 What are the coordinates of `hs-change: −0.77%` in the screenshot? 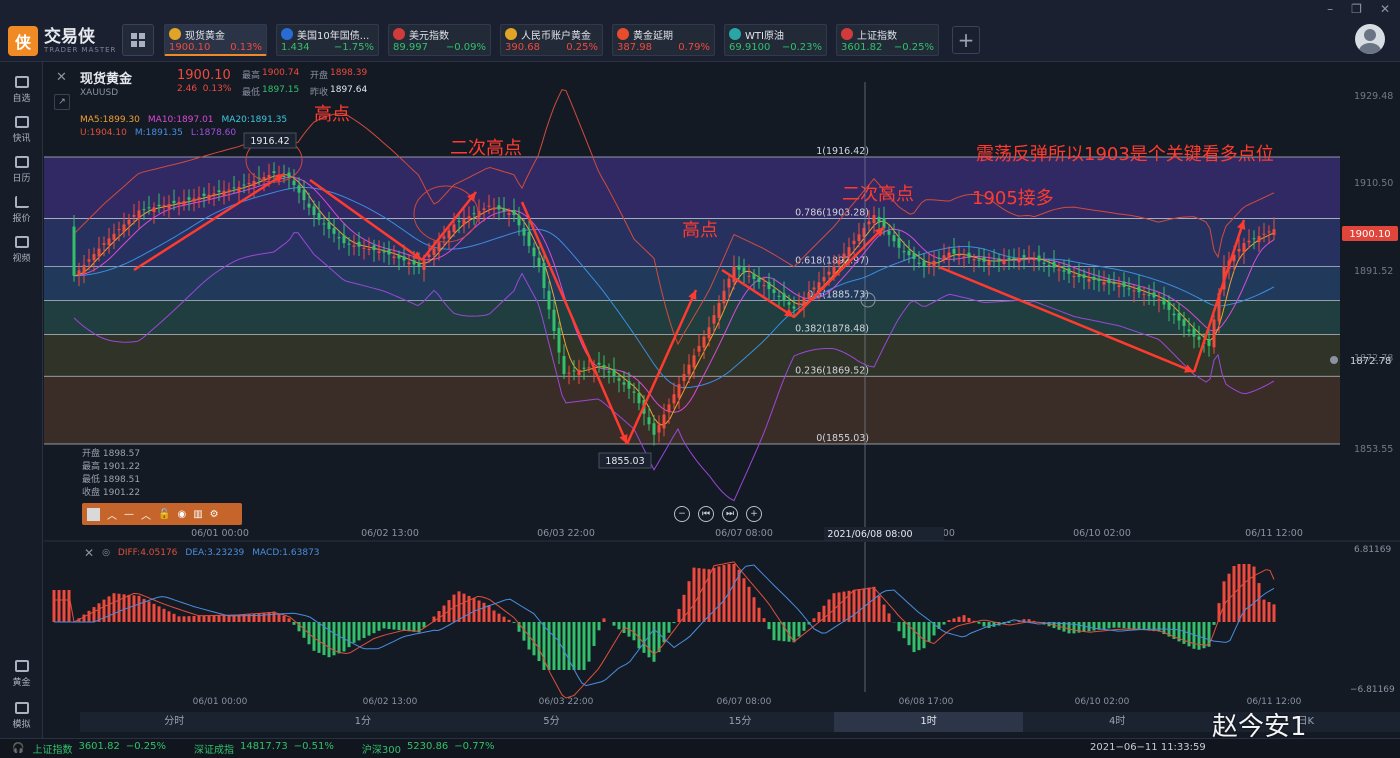 It's located at (474, 746).